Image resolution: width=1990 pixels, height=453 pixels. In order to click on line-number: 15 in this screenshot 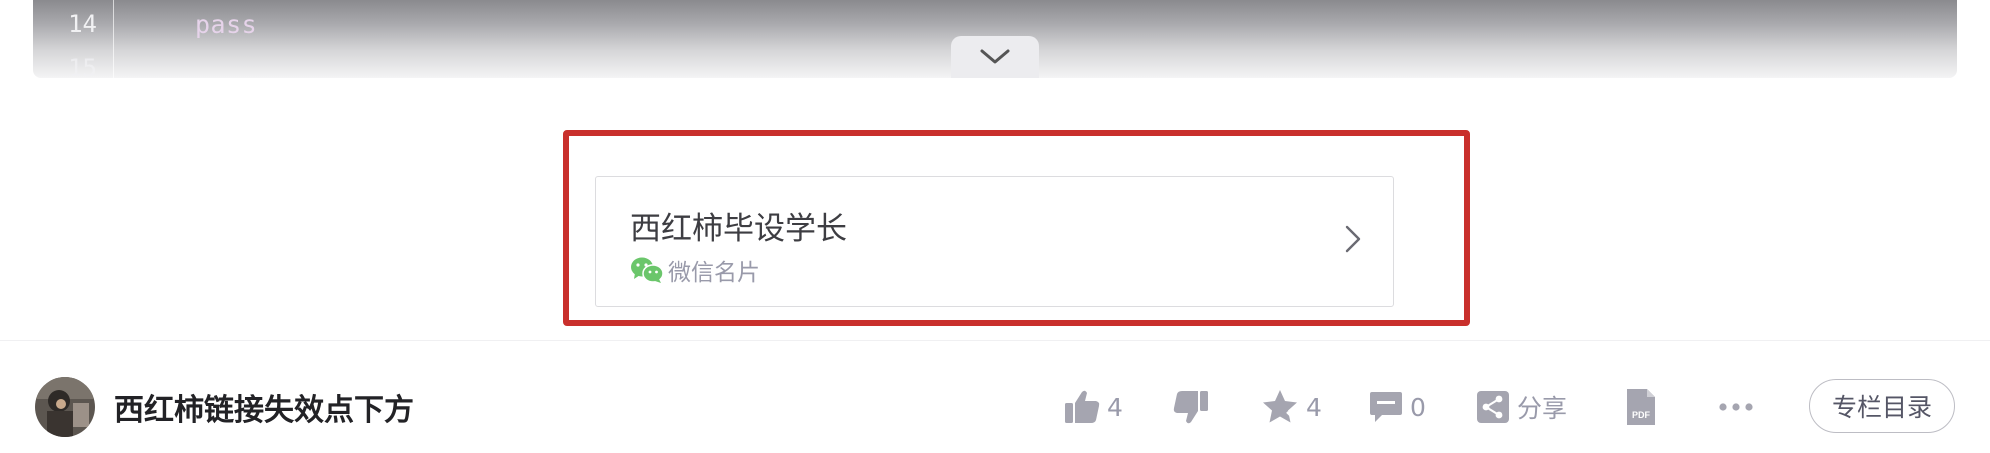, I will do `click(82, 66)`.